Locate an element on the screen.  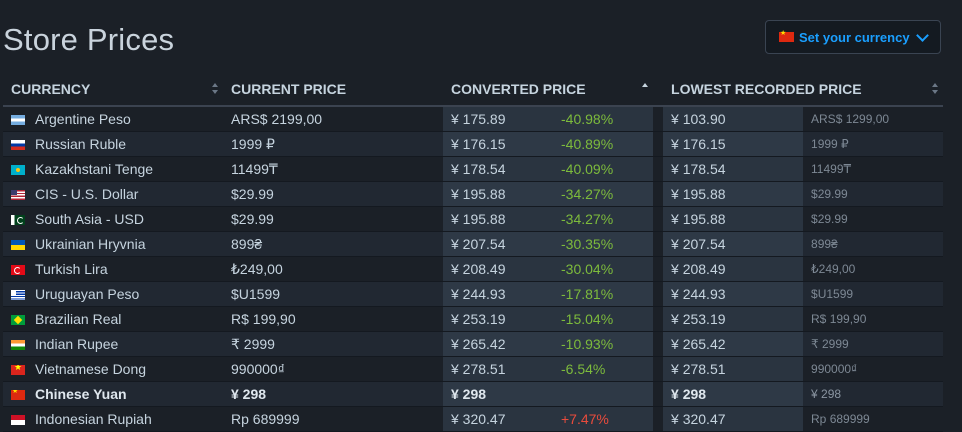
converted-price: ¥ 253.19 is located at coordinates (498, 319).